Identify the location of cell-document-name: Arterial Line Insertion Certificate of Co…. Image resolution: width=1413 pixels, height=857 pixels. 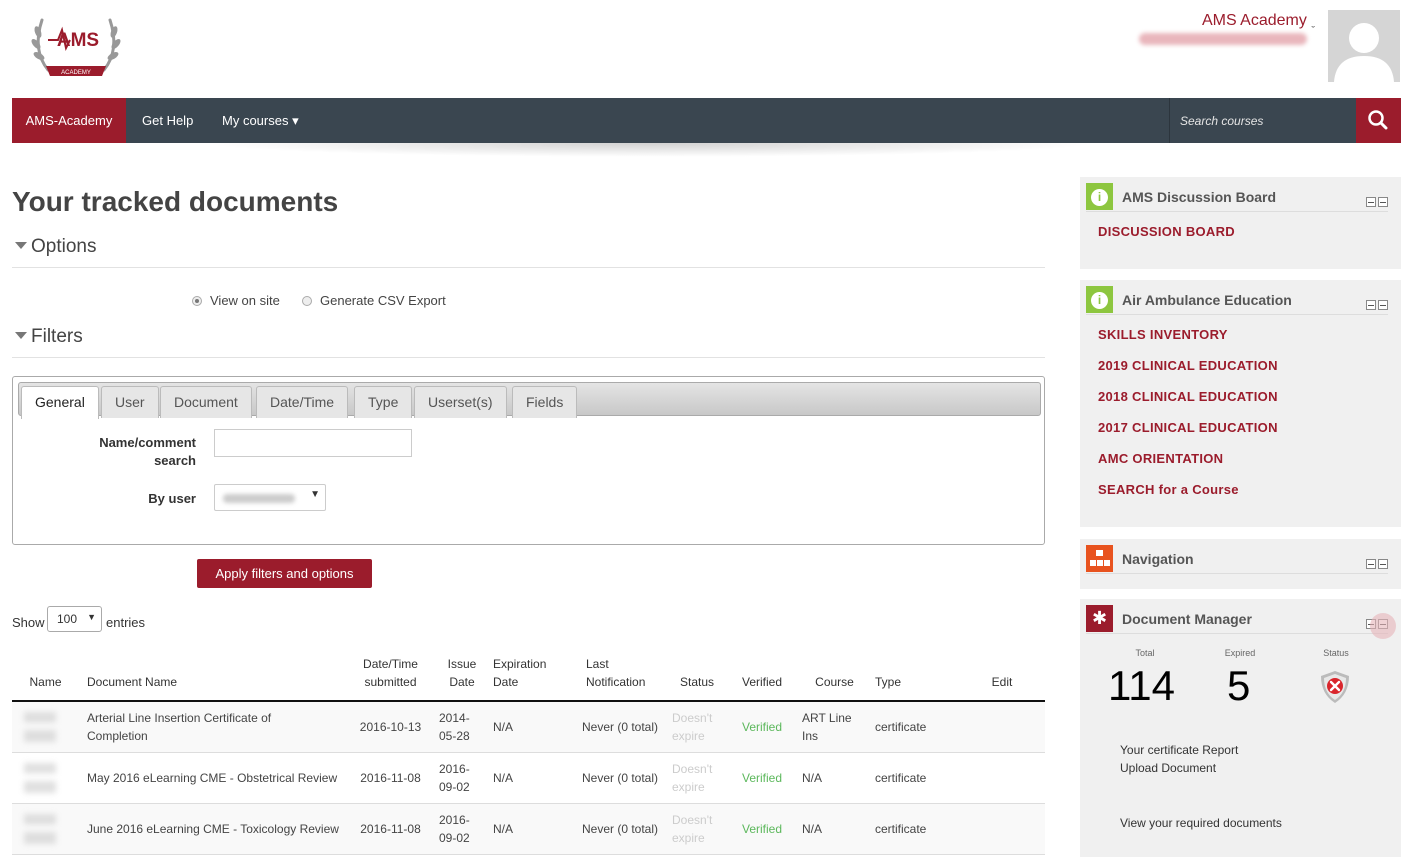
(212, 727).